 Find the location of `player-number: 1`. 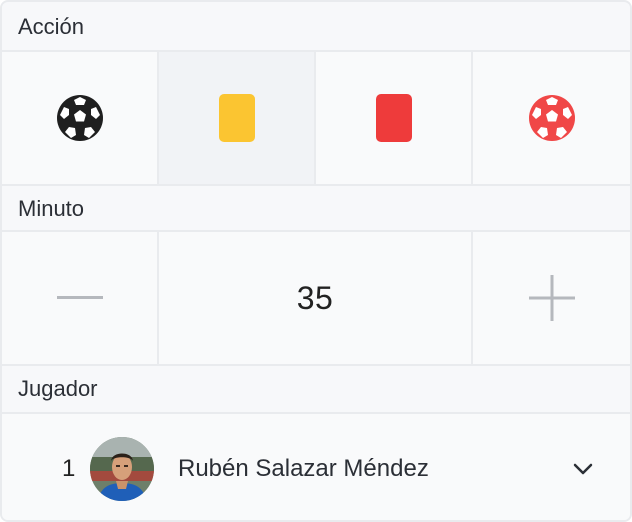

player-number: 1 is located at coordinates (69, 468).